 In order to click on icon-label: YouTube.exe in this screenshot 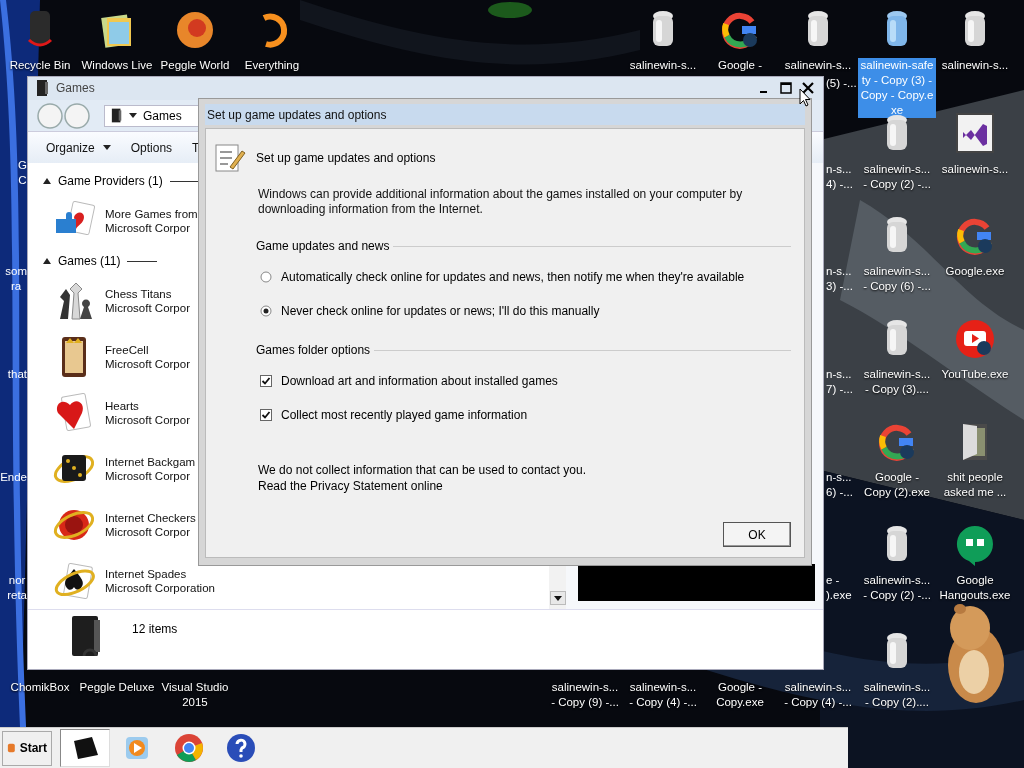, I will do `click(975, 374)`.